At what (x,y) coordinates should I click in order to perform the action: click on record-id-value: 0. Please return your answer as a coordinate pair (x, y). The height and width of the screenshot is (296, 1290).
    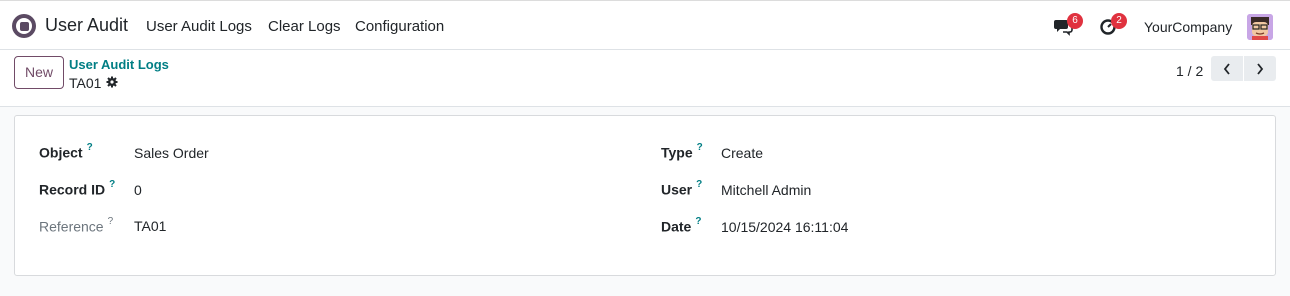
    Looking at the image, I should click on (138, 190).